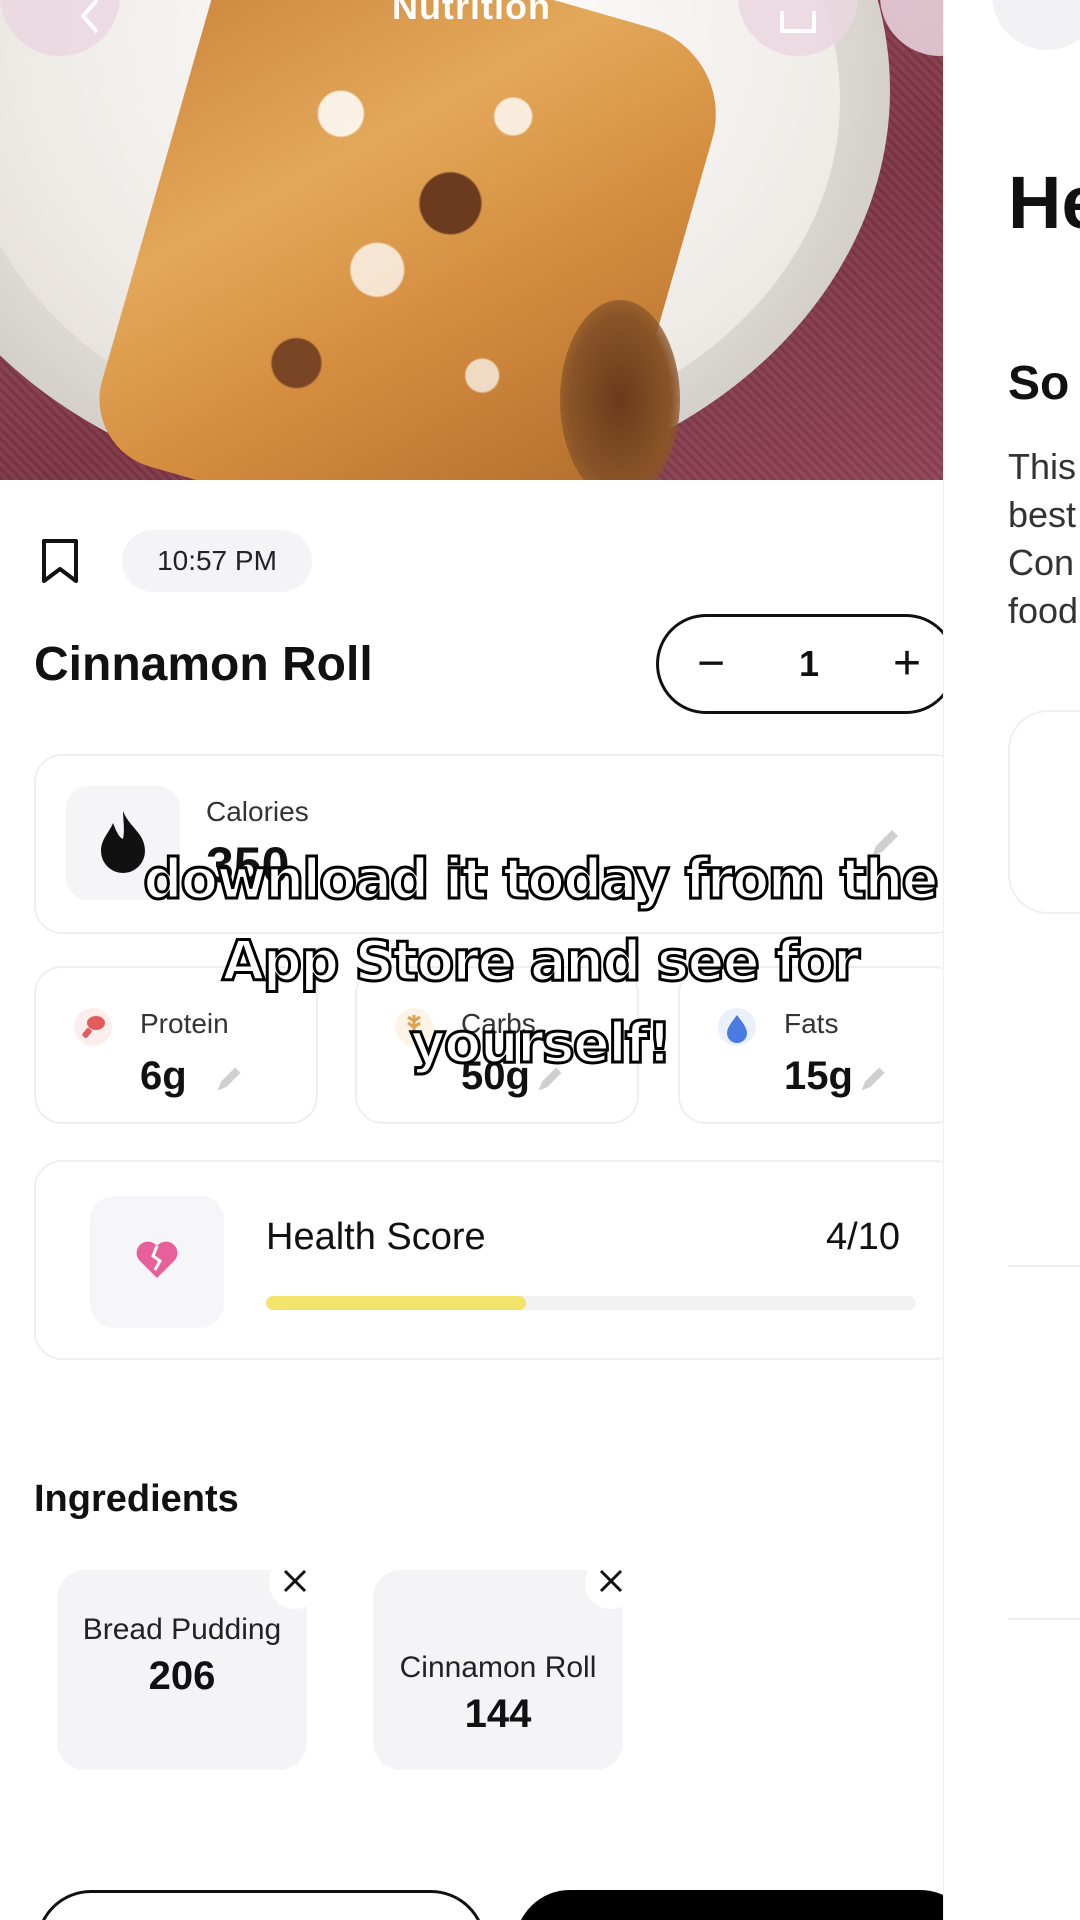  What do you see at coordinates (541, 879) in the screenshot?
I see `caption-line: download it today from the` at bounding box center [541, 879].